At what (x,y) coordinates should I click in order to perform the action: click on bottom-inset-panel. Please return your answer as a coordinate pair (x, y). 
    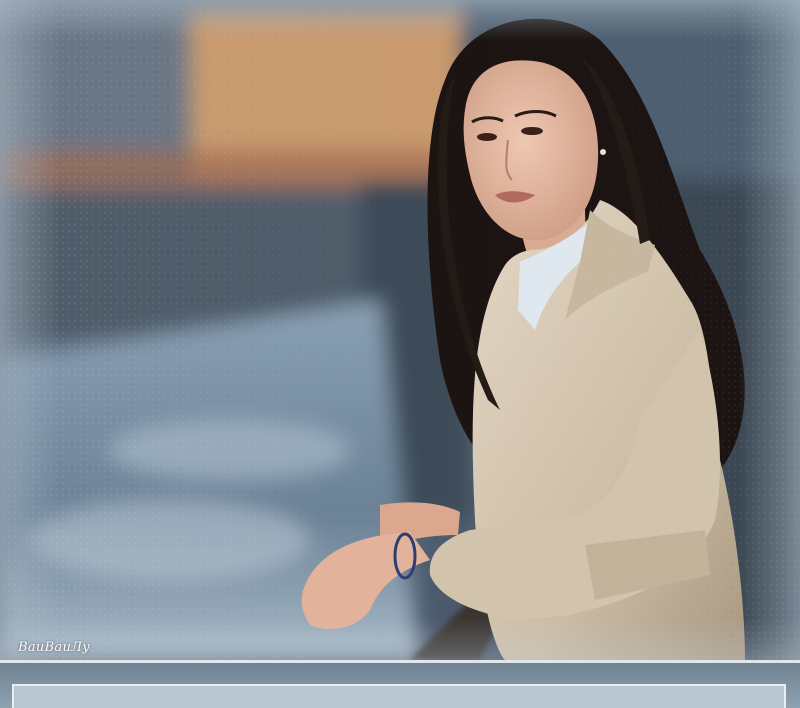
    Looking at the image, I should click on (399, 696).